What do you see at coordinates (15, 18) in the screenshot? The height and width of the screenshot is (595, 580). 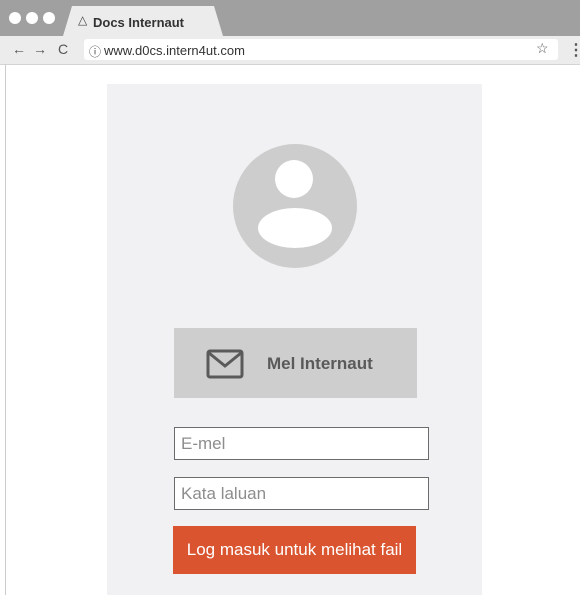 I see `window-close-button` at bounding box center [15, 18].